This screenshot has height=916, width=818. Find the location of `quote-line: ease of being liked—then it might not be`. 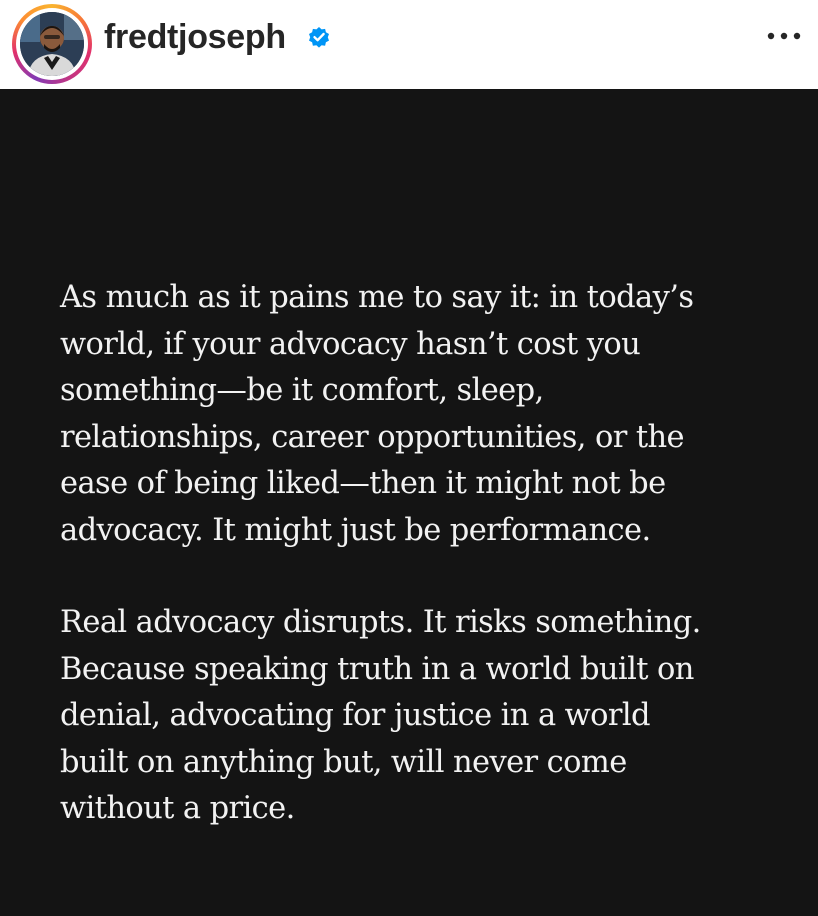

quote-line: ease of being liked—then it might not be is located at coordinates (363, 483).